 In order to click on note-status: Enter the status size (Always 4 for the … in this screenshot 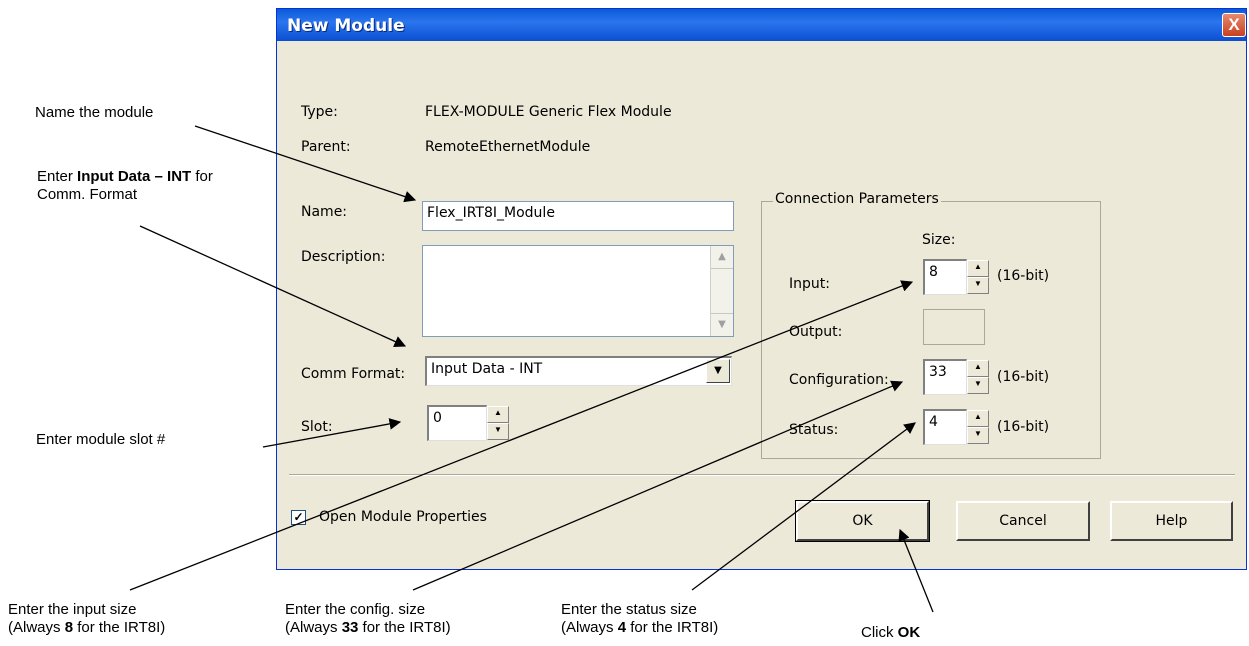, I will do `click(639, 619)`.